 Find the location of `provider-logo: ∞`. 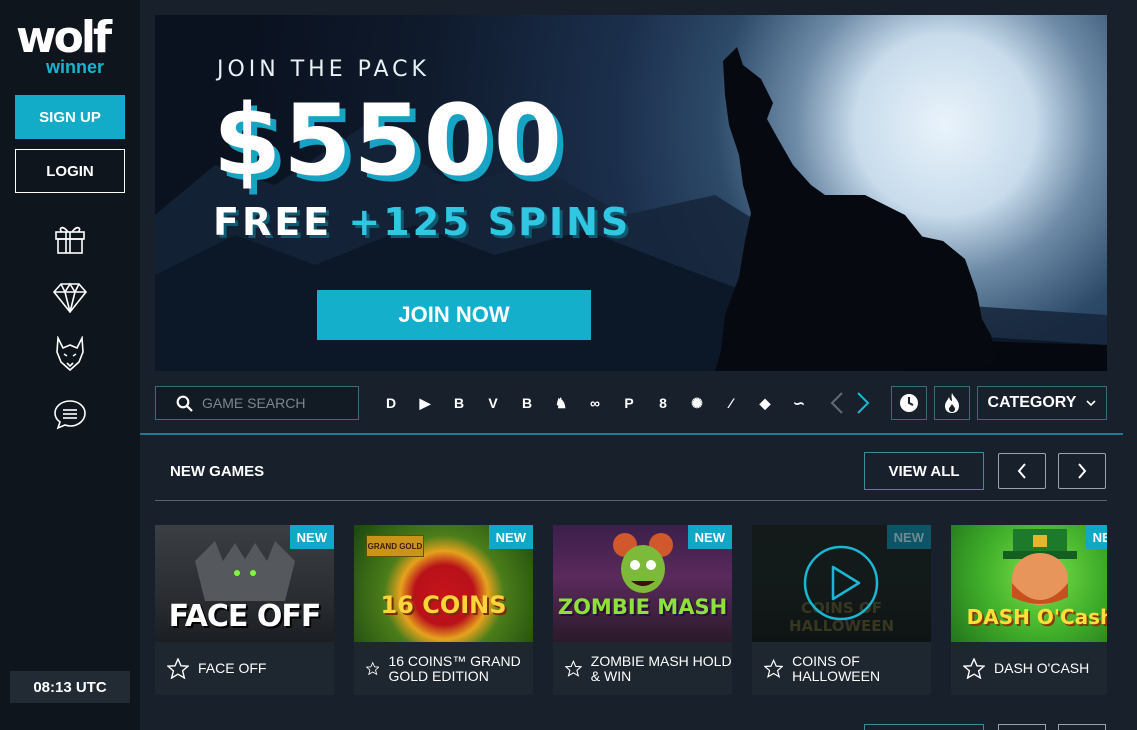

provider-logo: ∞ is located at coordinates (595, 403).